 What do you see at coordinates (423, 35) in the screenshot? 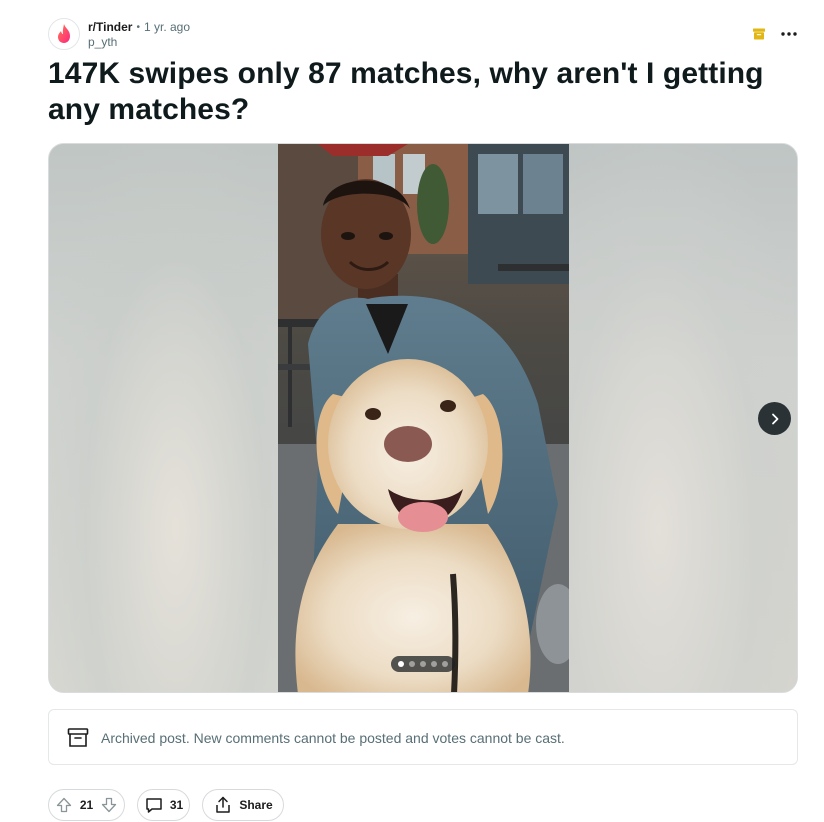
I see `post-header: r/Tinder • 1 yr. ago p_yth` at bounding box center [423, 35].